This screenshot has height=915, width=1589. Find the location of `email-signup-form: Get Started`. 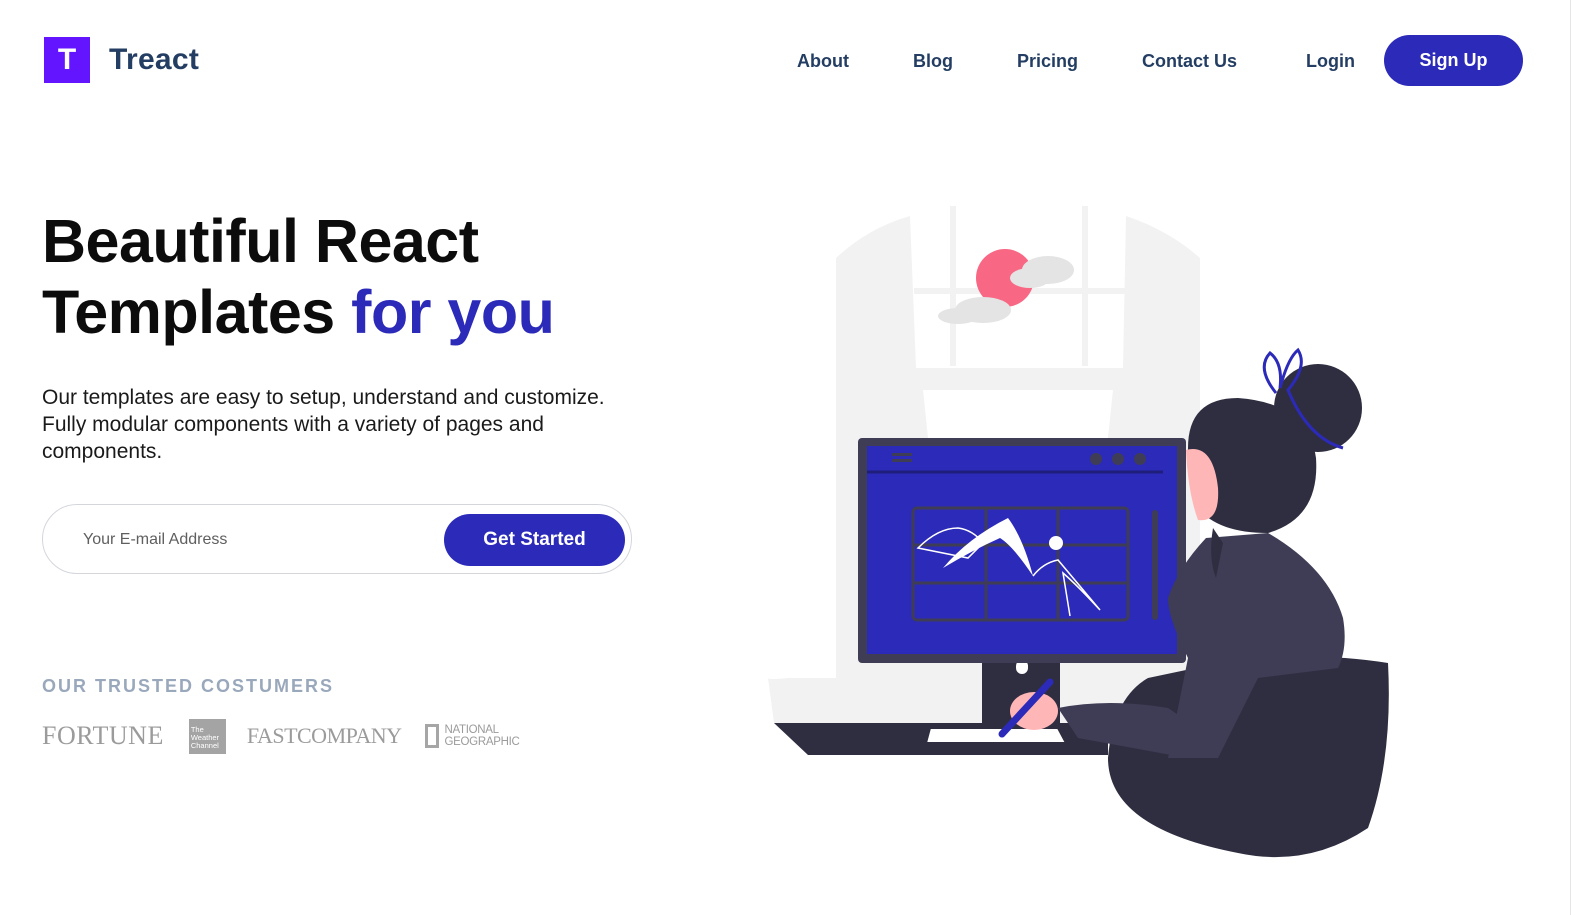

email-signup-form: Get Started is located at coordinates (337, 539).